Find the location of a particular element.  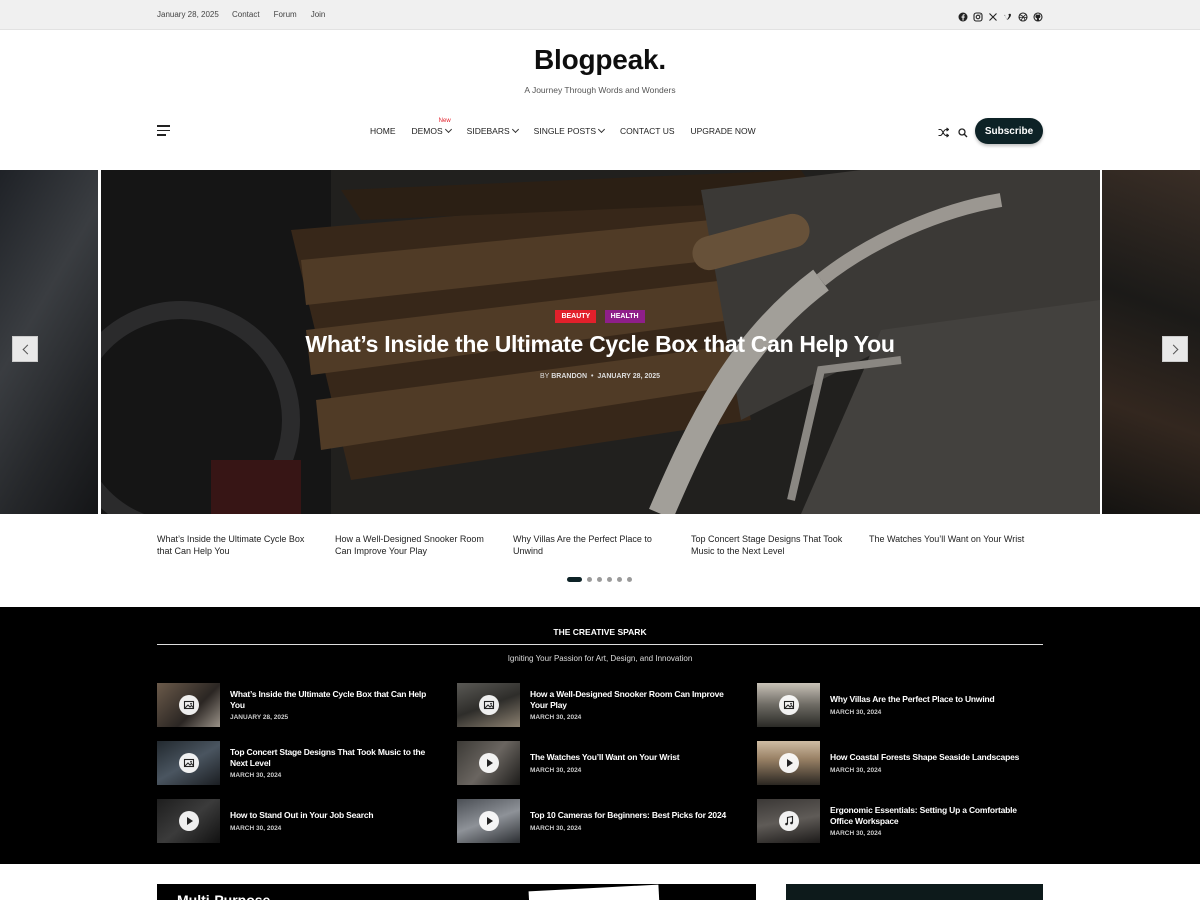

nav-label: CONTACT US is located at coordinates (647, 131).